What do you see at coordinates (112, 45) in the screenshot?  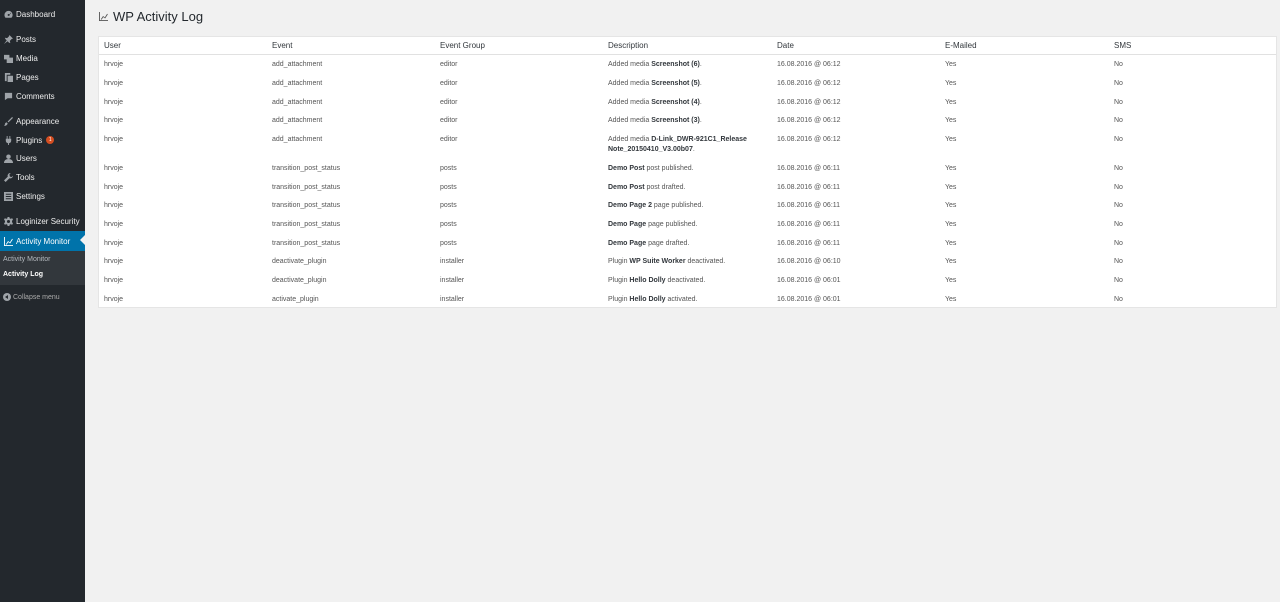 I see `column-header-user: User` at bounding box center [112, 45].